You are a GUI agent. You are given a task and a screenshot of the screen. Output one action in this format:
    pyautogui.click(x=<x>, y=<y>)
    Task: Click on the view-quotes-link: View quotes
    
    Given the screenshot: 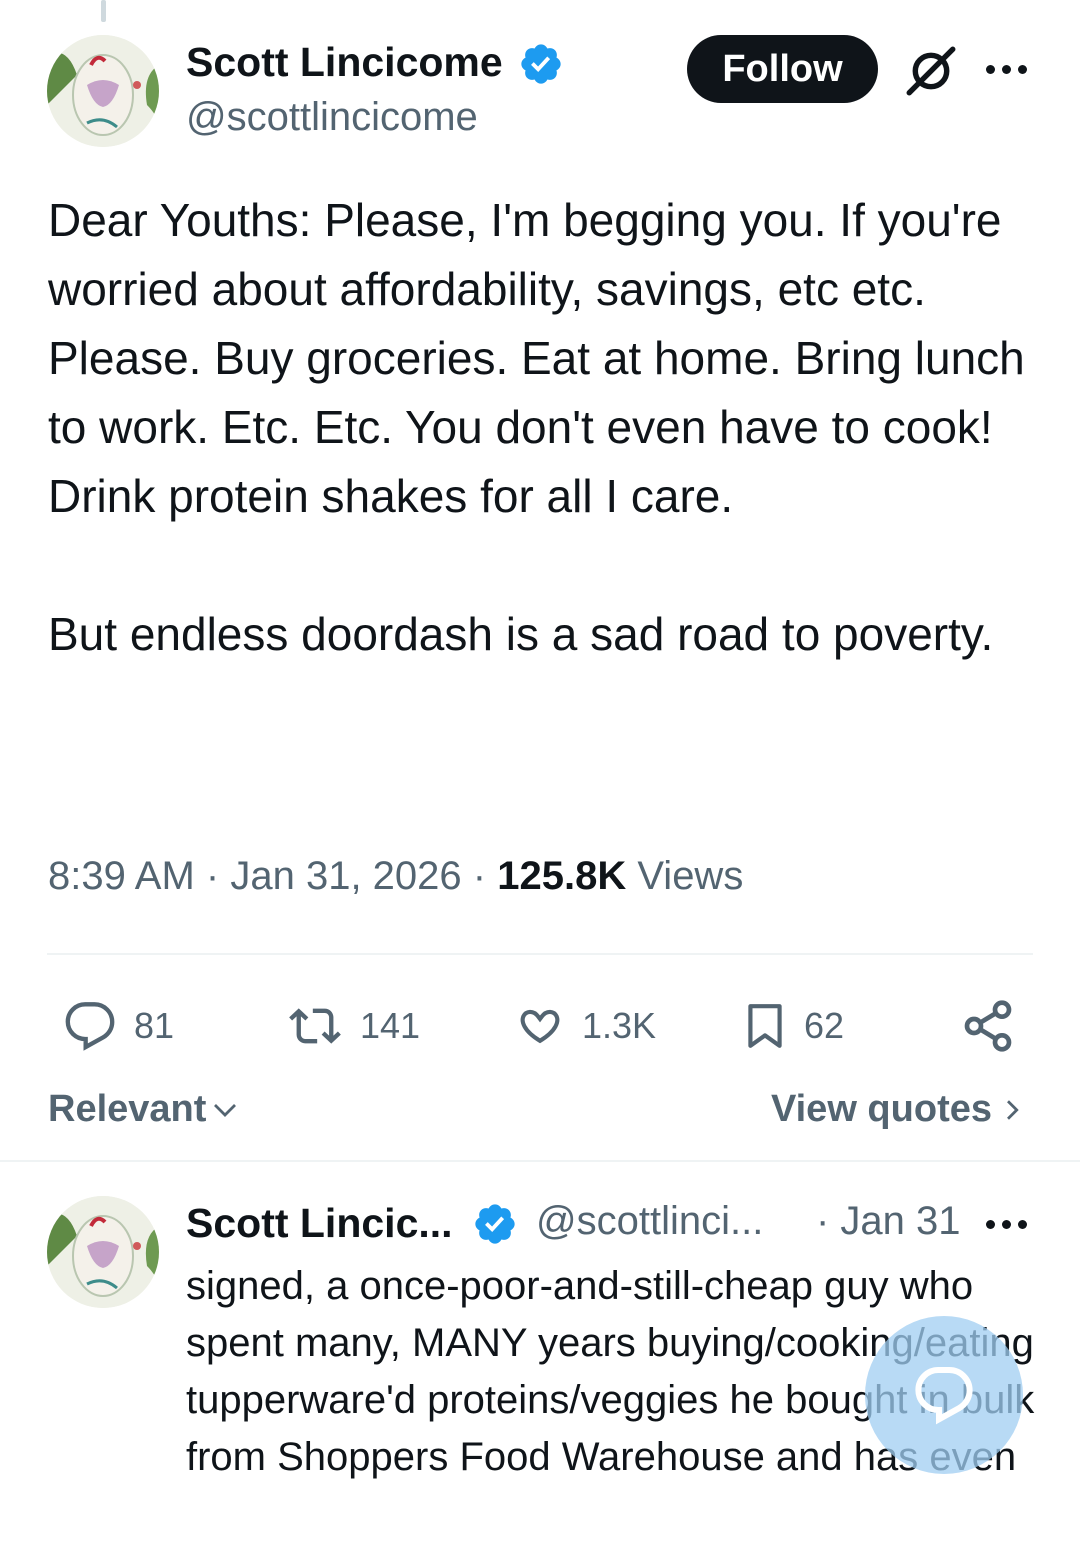 What is the action you would take?
    pyautogui.click(x=897, y=1109)
    